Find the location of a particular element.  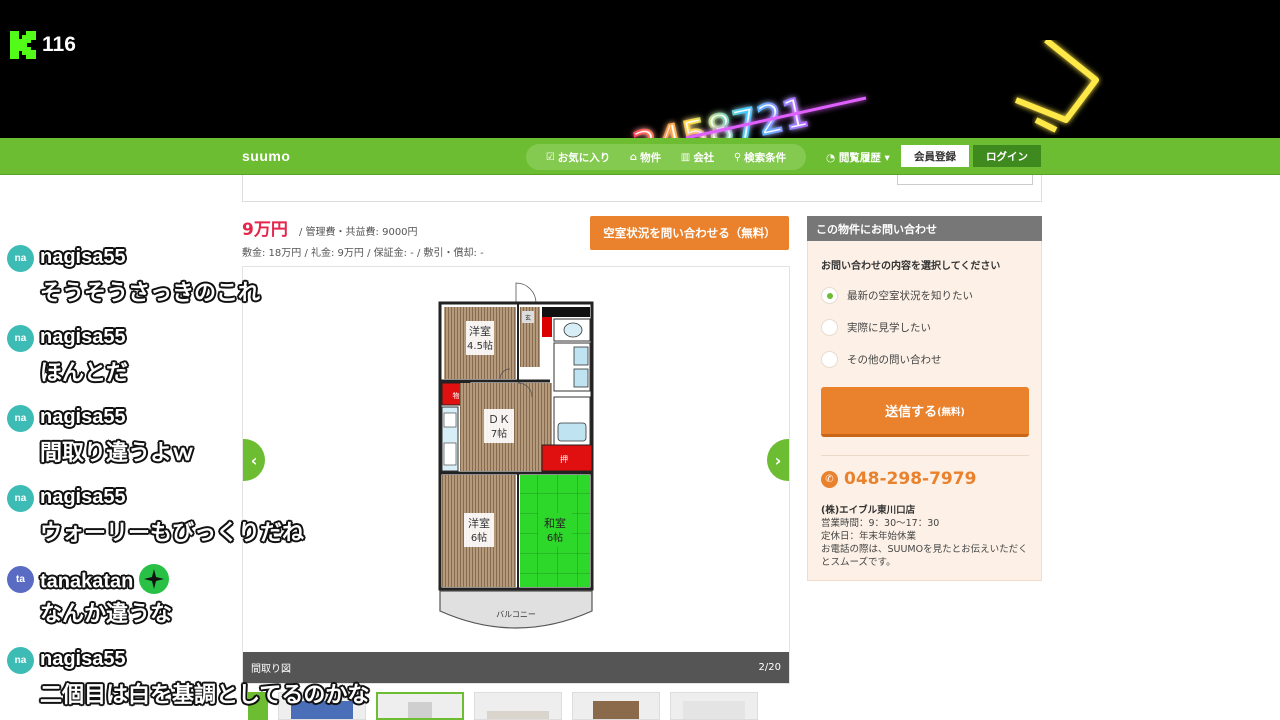

kick-logo-icon is located at coordinates (23, 45).